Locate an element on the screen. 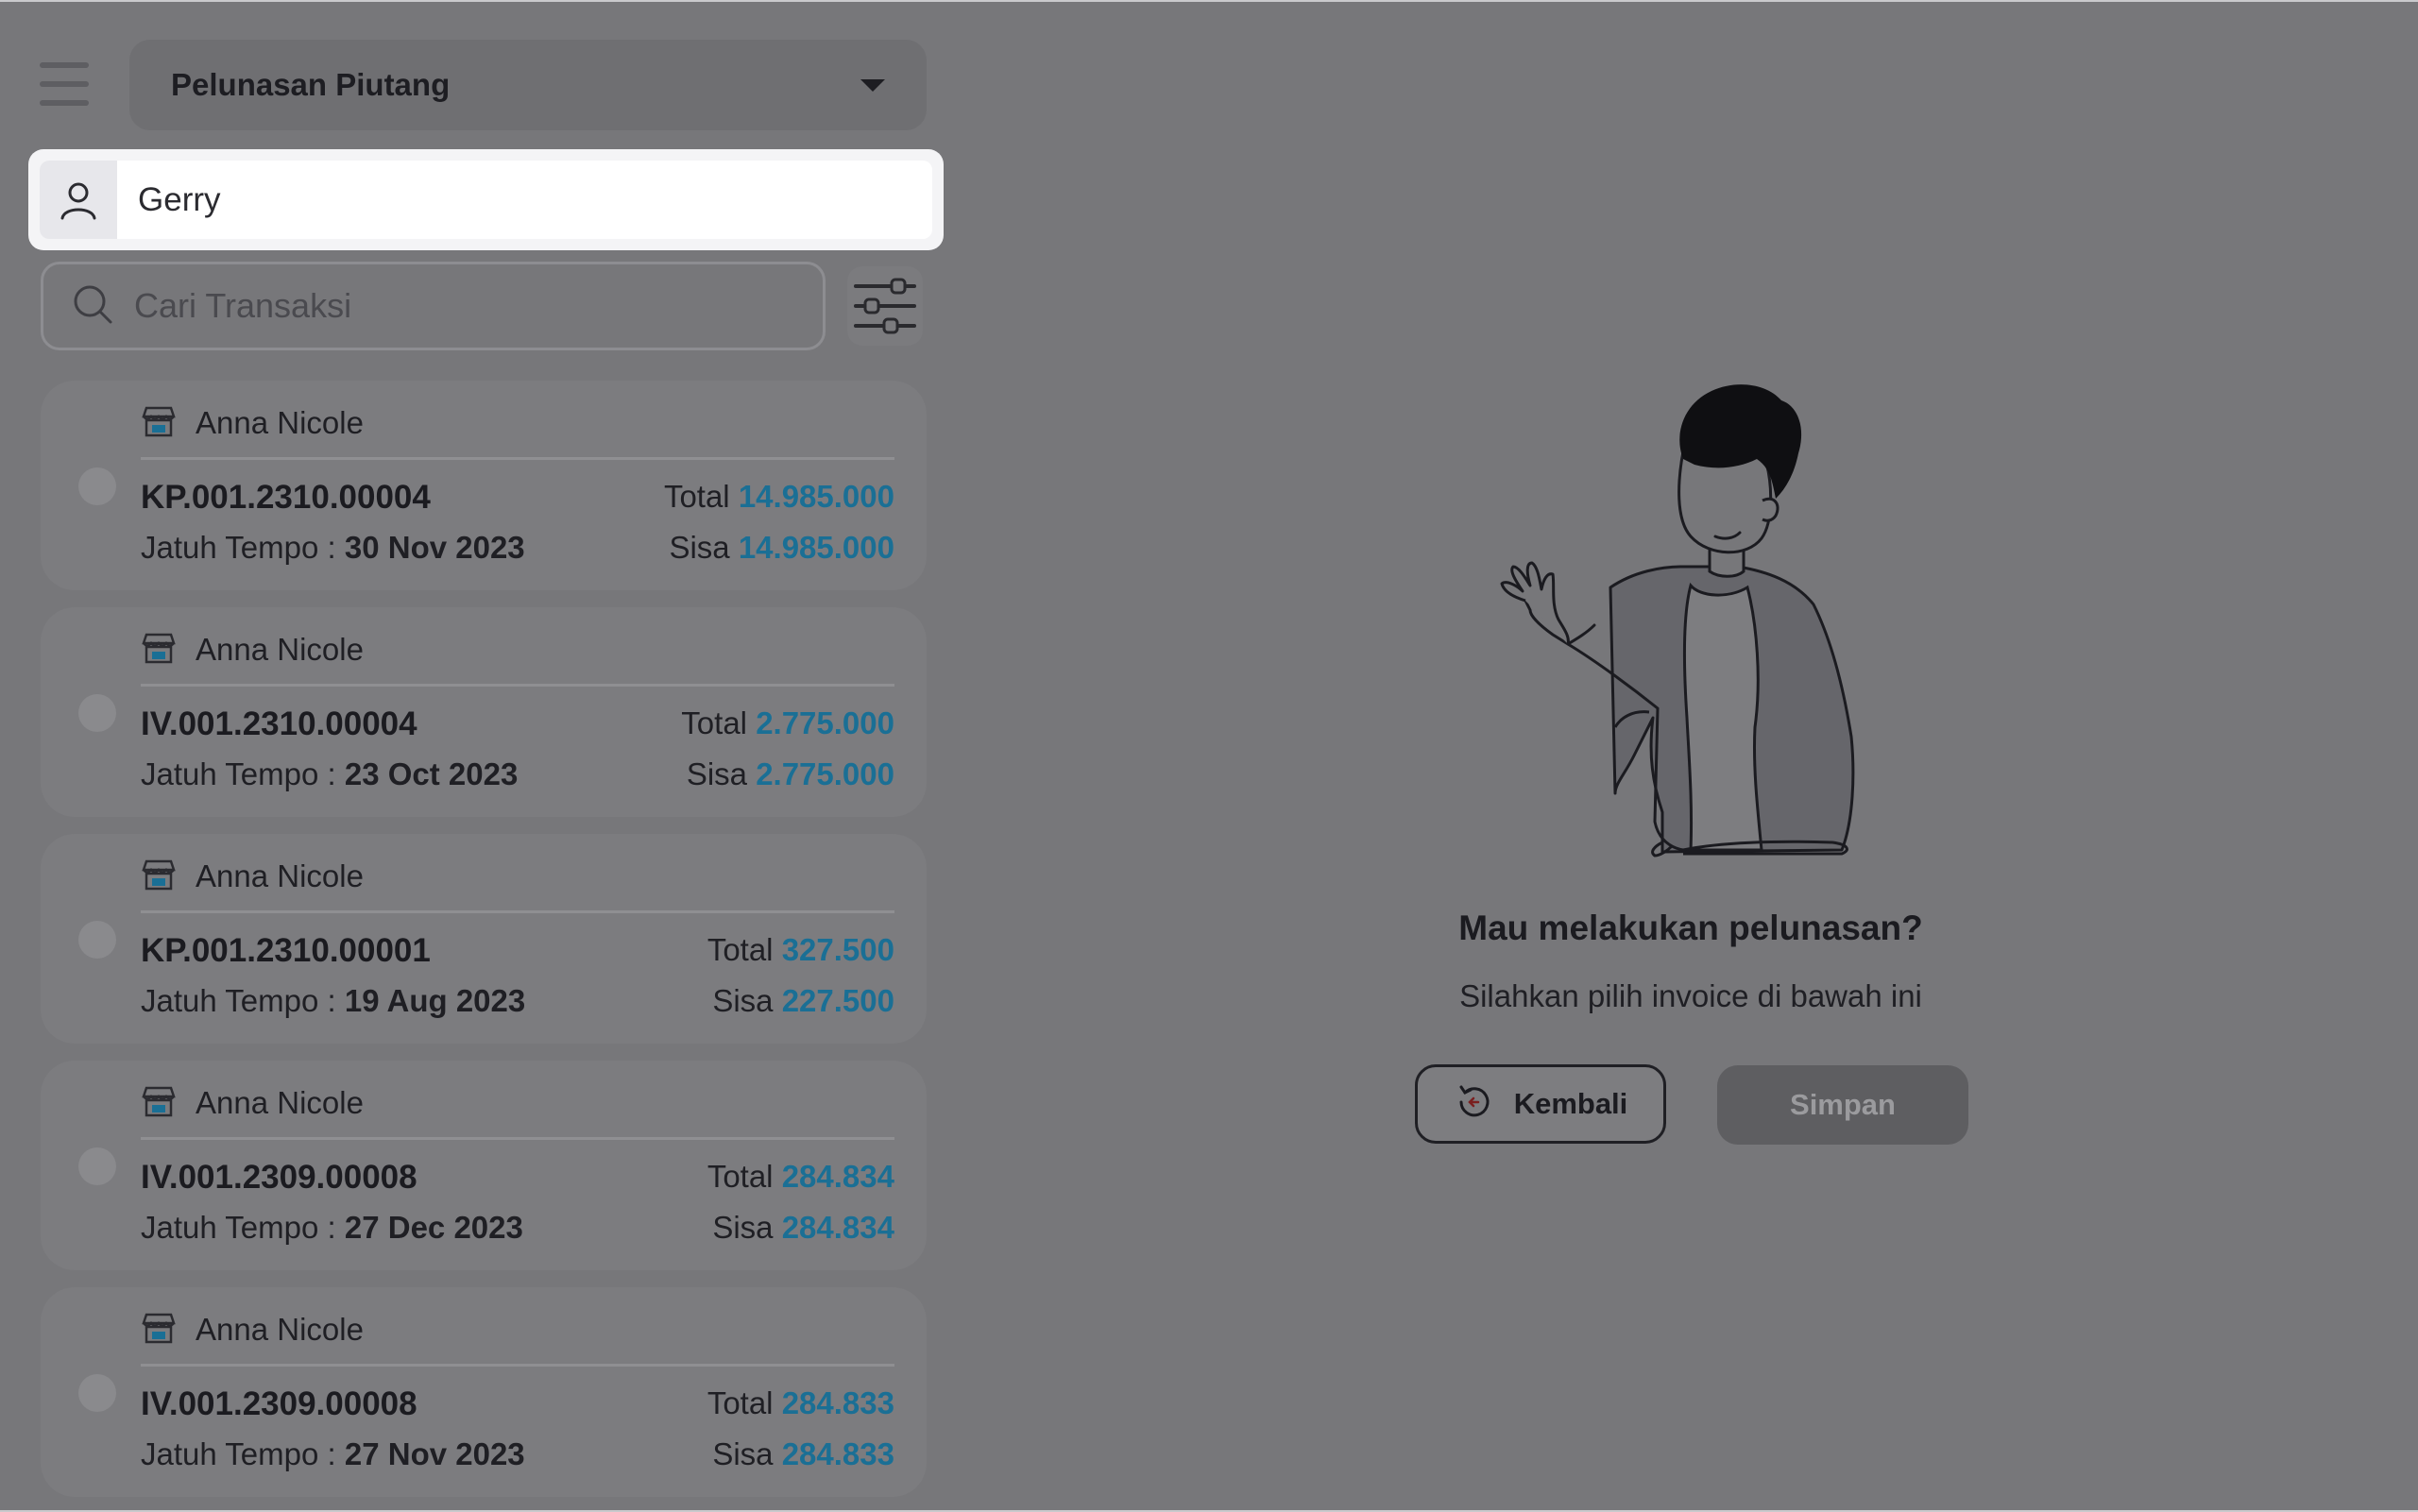  remaining-amount: 14.985.000 is located at coordinates (816, 547).